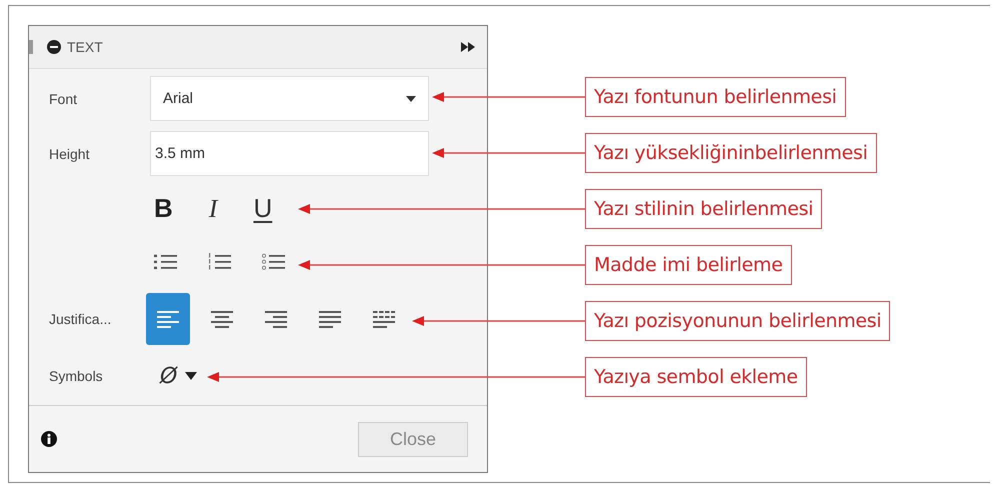  I want to click on bullet-list-icon, so click(165, 261).